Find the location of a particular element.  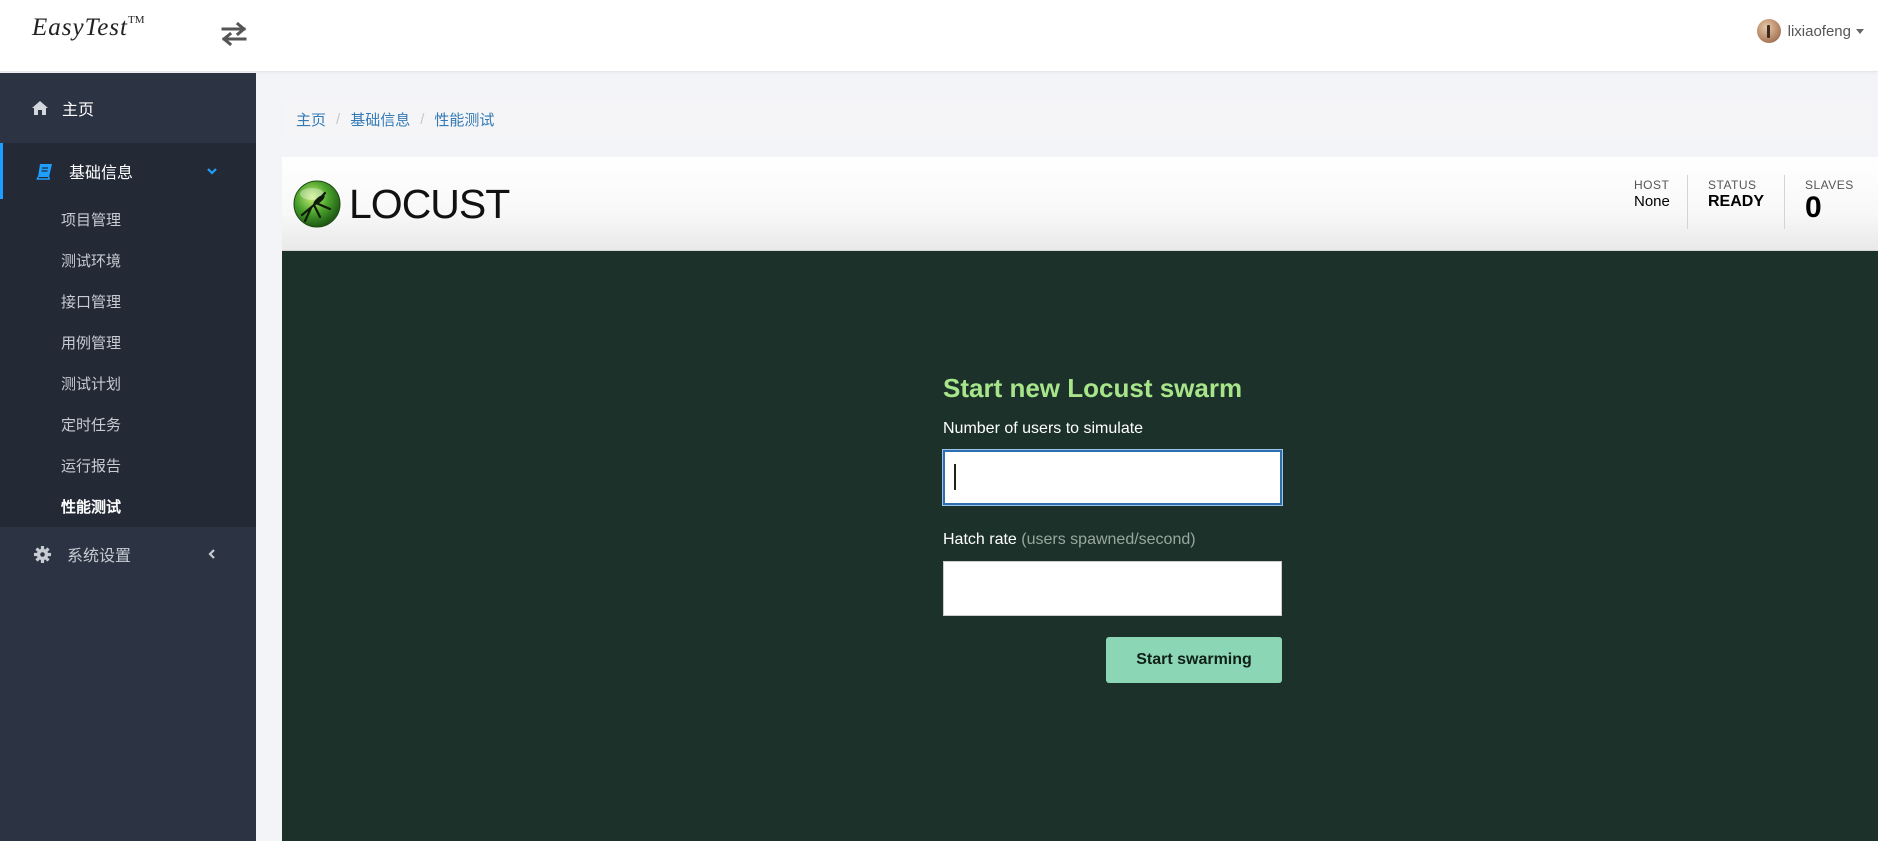

sidebar-item-system-settings: 系统设置 is located at coordinates (128, 554).